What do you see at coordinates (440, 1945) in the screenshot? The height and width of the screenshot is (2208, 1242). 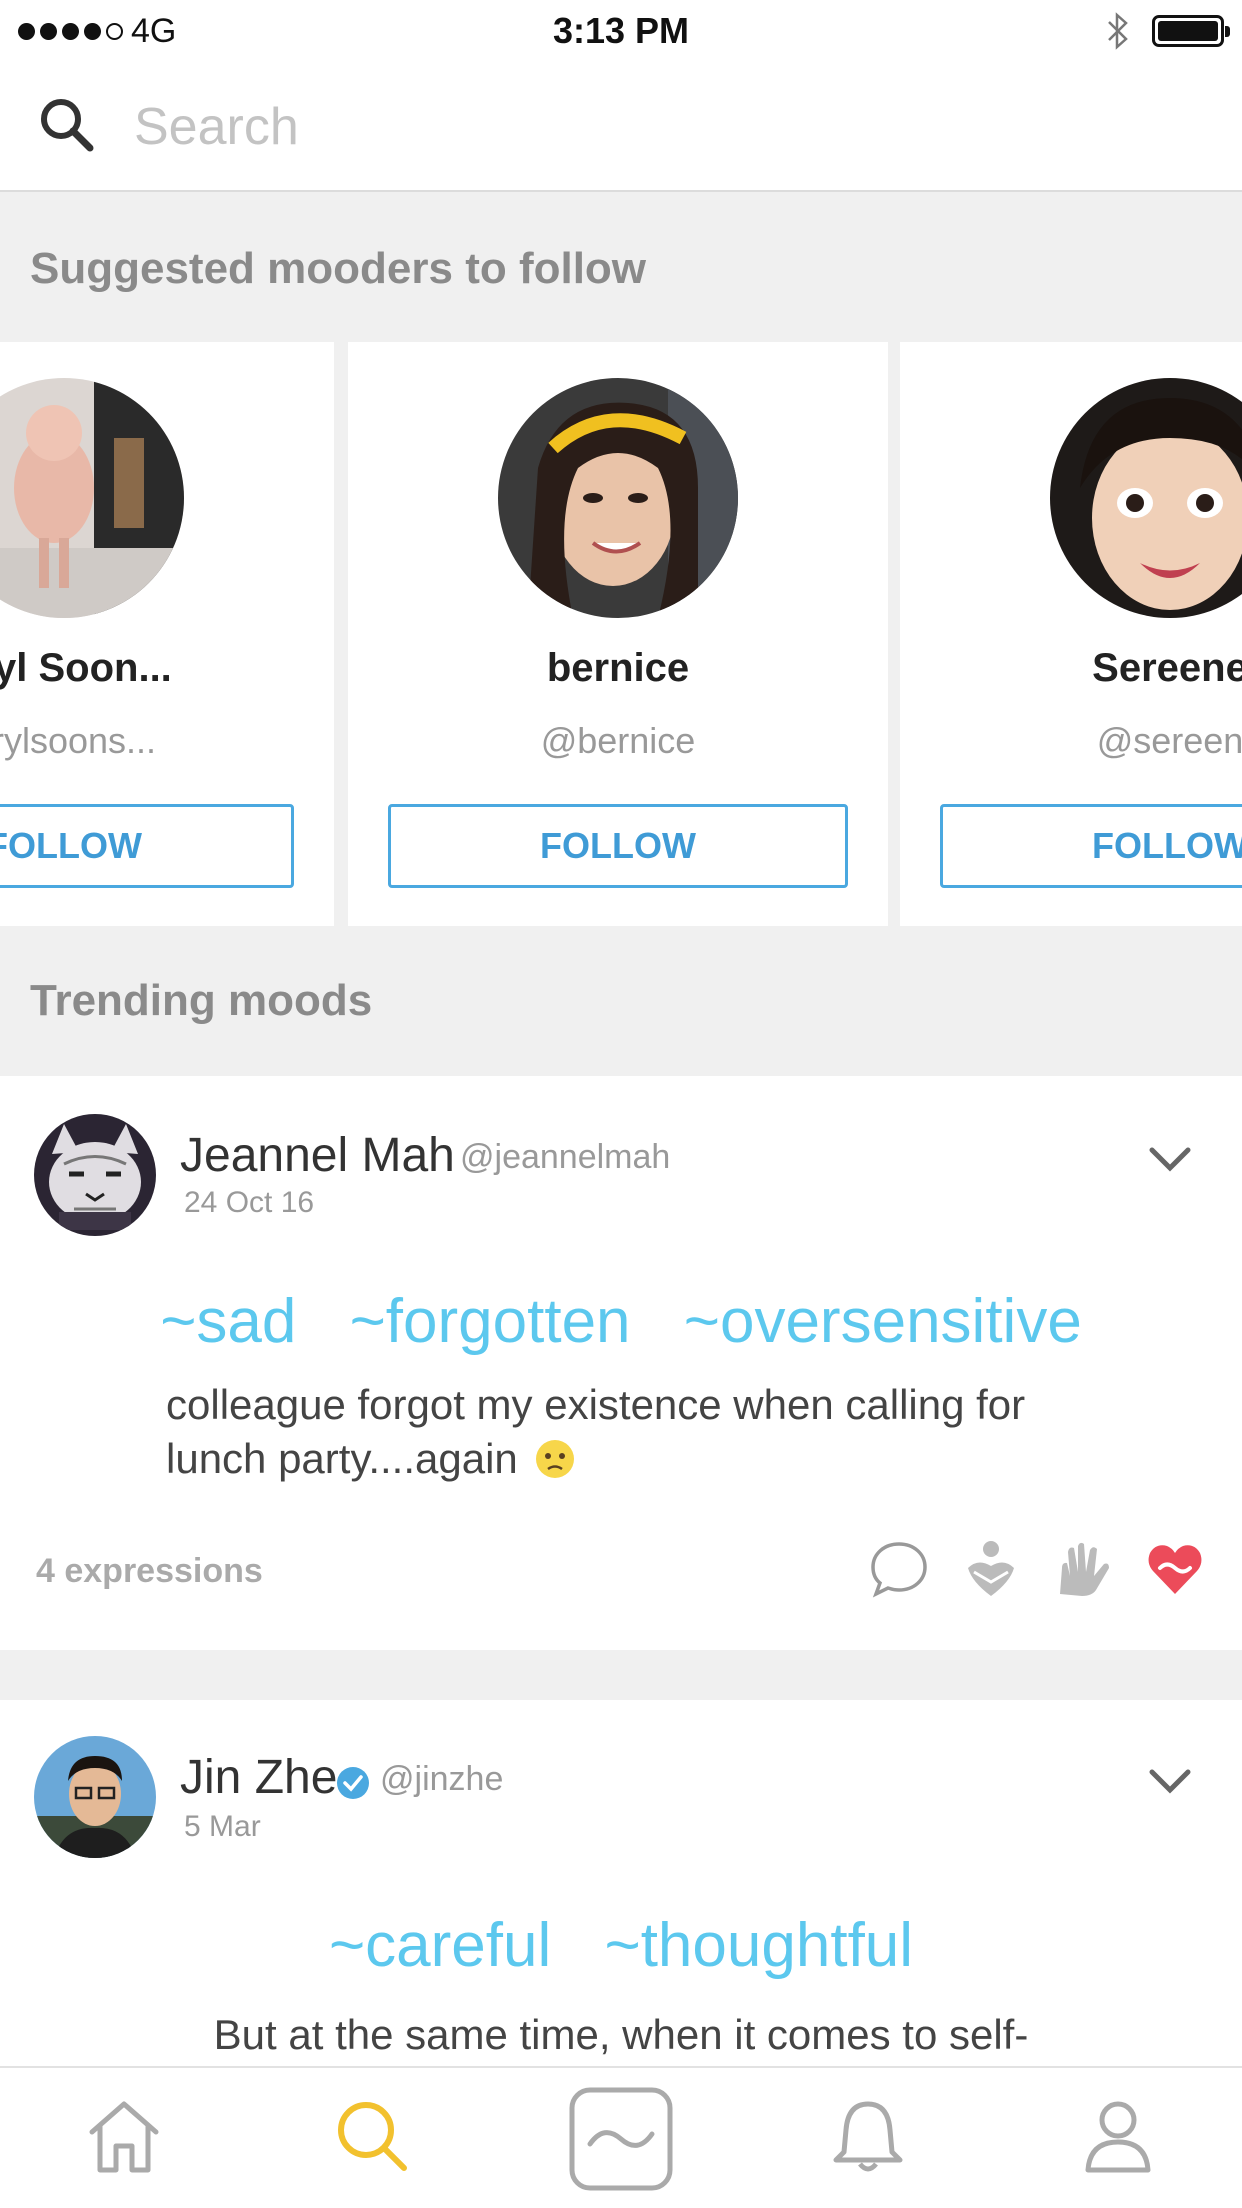 I see `mood-tag: ~careful` at bounding box center [440, 1945].